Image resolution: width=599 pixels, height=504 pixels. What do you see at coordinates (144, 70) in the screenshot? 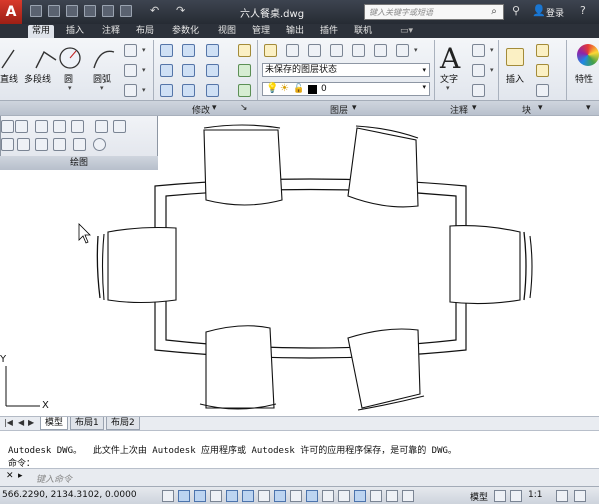
I see `hatch-dropdown-icon: ▾` at bounding box center [144, 70].